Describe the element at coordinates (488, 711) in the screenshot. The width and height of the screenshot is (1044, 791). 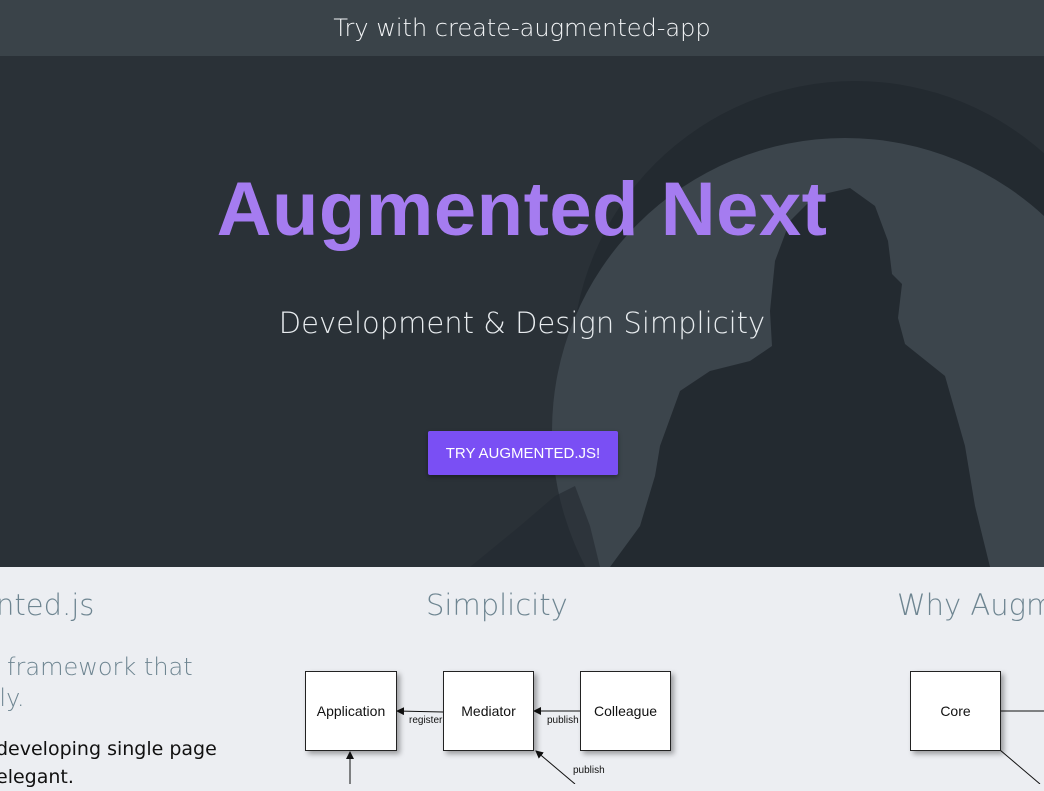
I see `diagram-box-mediator: Mediator` at that location.